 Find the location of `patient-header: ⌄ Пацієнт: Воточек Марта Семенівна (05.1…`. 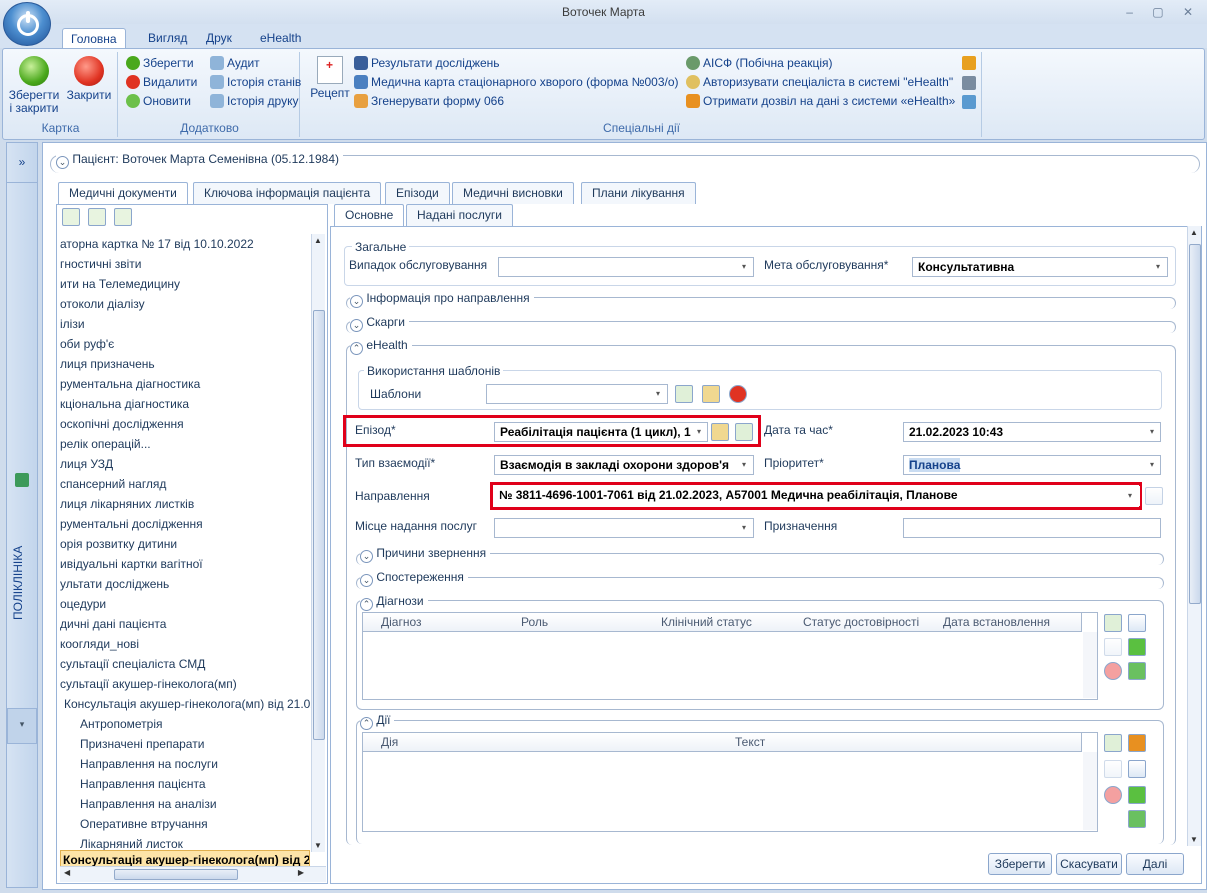

patient-header: ⌄ Пацієнт: Воточек Марта Семенівна (05.1… is located at coordinates (199, 159).